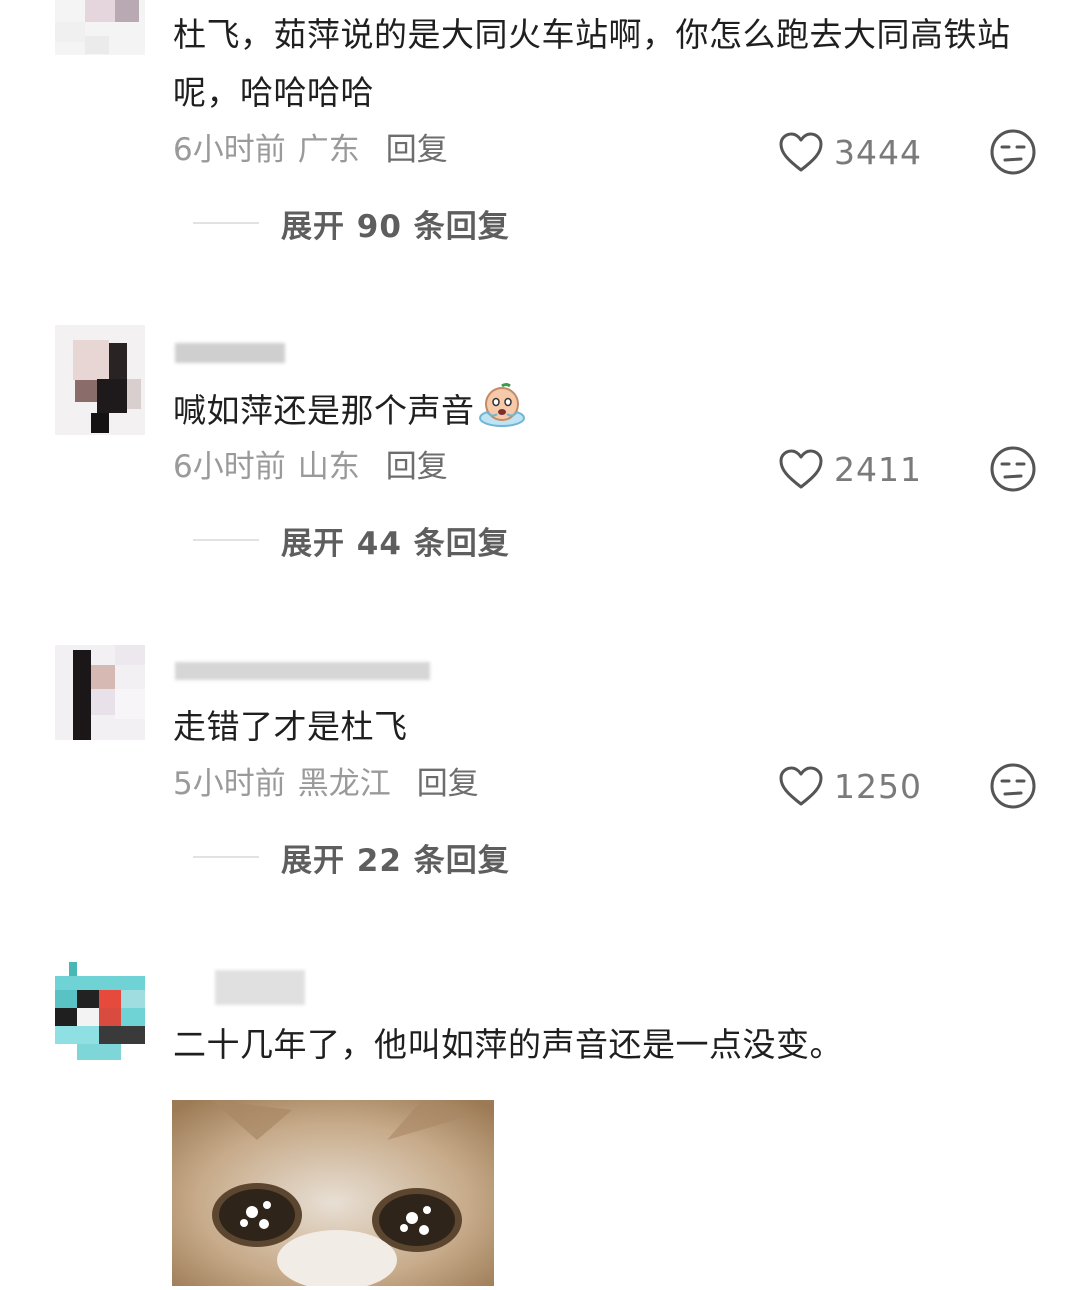 The image size is (1080, 1290). I want to click on expand-replies-button: 展开 22 条回复, so click(351, 858).